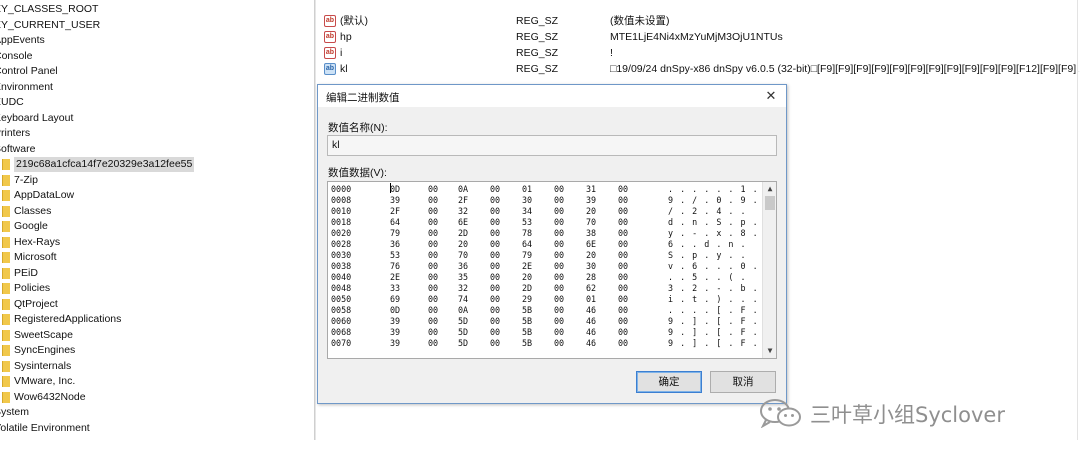 Image resolution: width=1080 pixels, height=462 pixels. What do you see at coordinates (330, 53) in the screenshot?
I see `string-value-icon: ab` at bounding box center [330, 53].